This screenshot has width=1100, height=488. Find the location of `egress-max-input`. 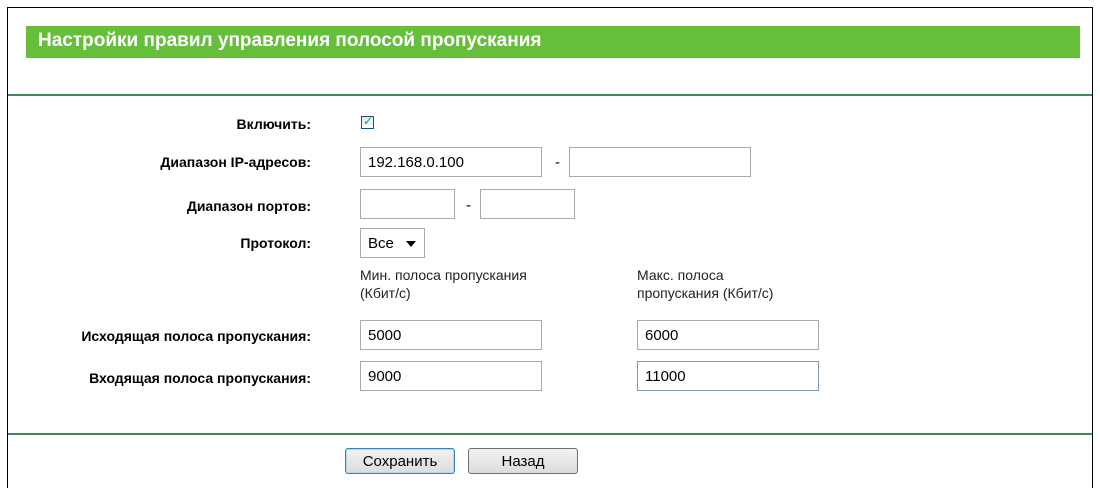

egress-max-input is located at coordinates (728, 335).